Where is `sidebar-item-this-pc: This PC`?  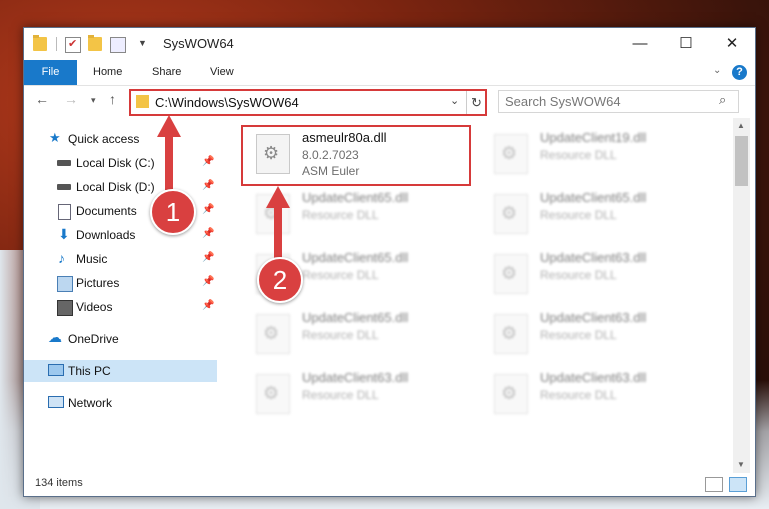
sidebar-item-this-pc: This PC is located at coordinates (120, 371).